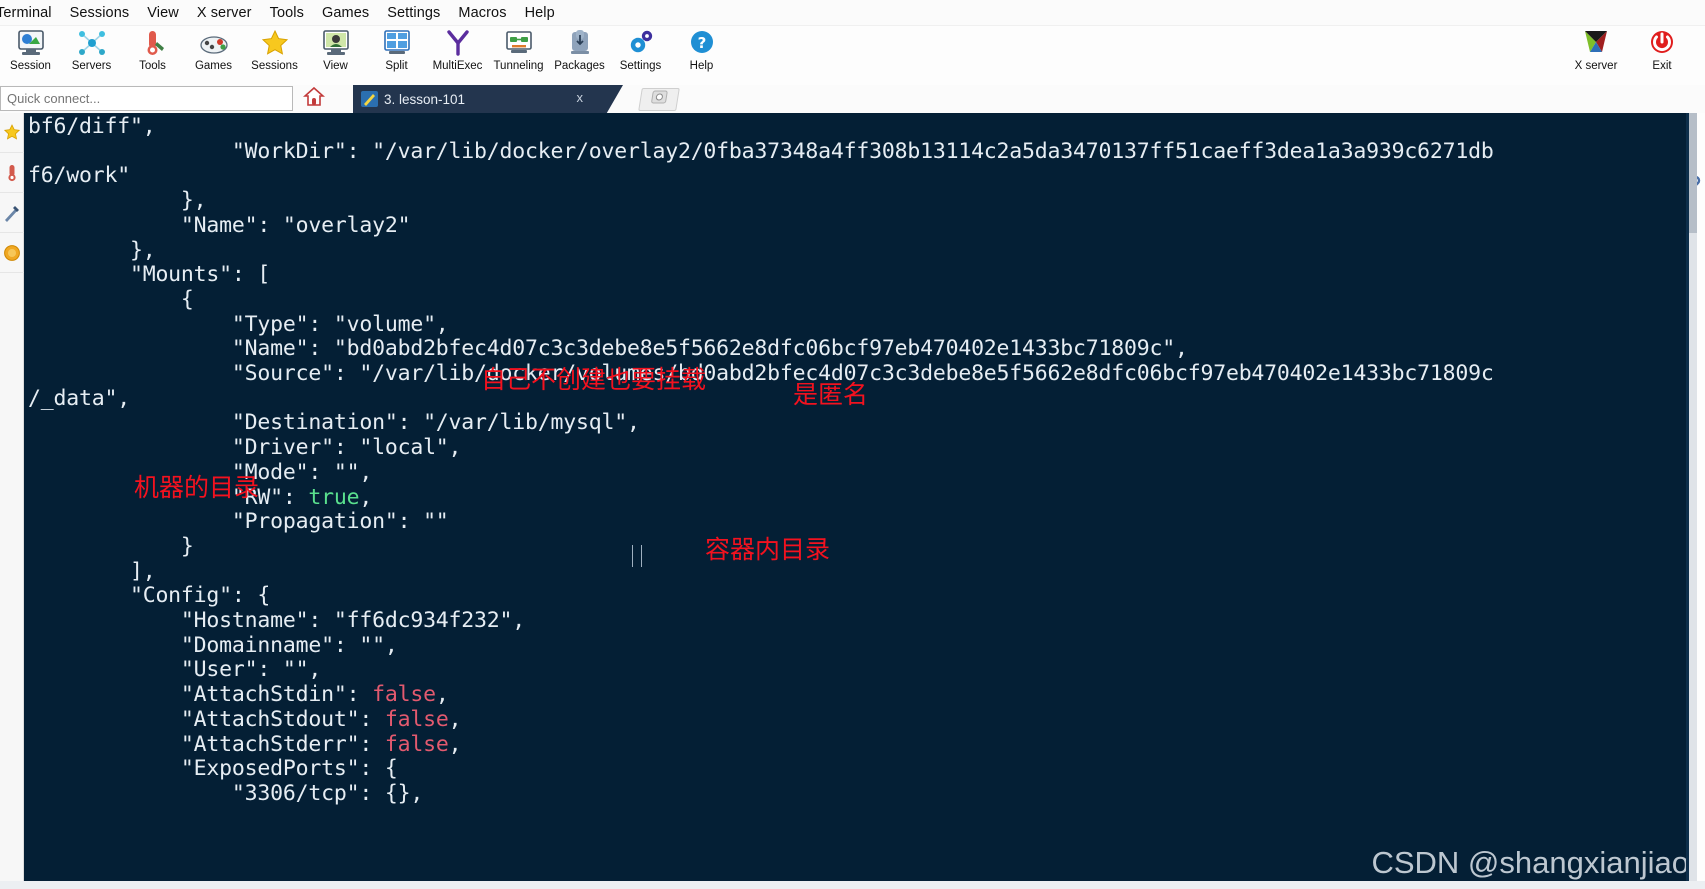 This screenshot has width=1705, height=889. Describe the element at coordinates (701, 66) in the screenshot. I see `toolbar-help-label: Help` at that location.